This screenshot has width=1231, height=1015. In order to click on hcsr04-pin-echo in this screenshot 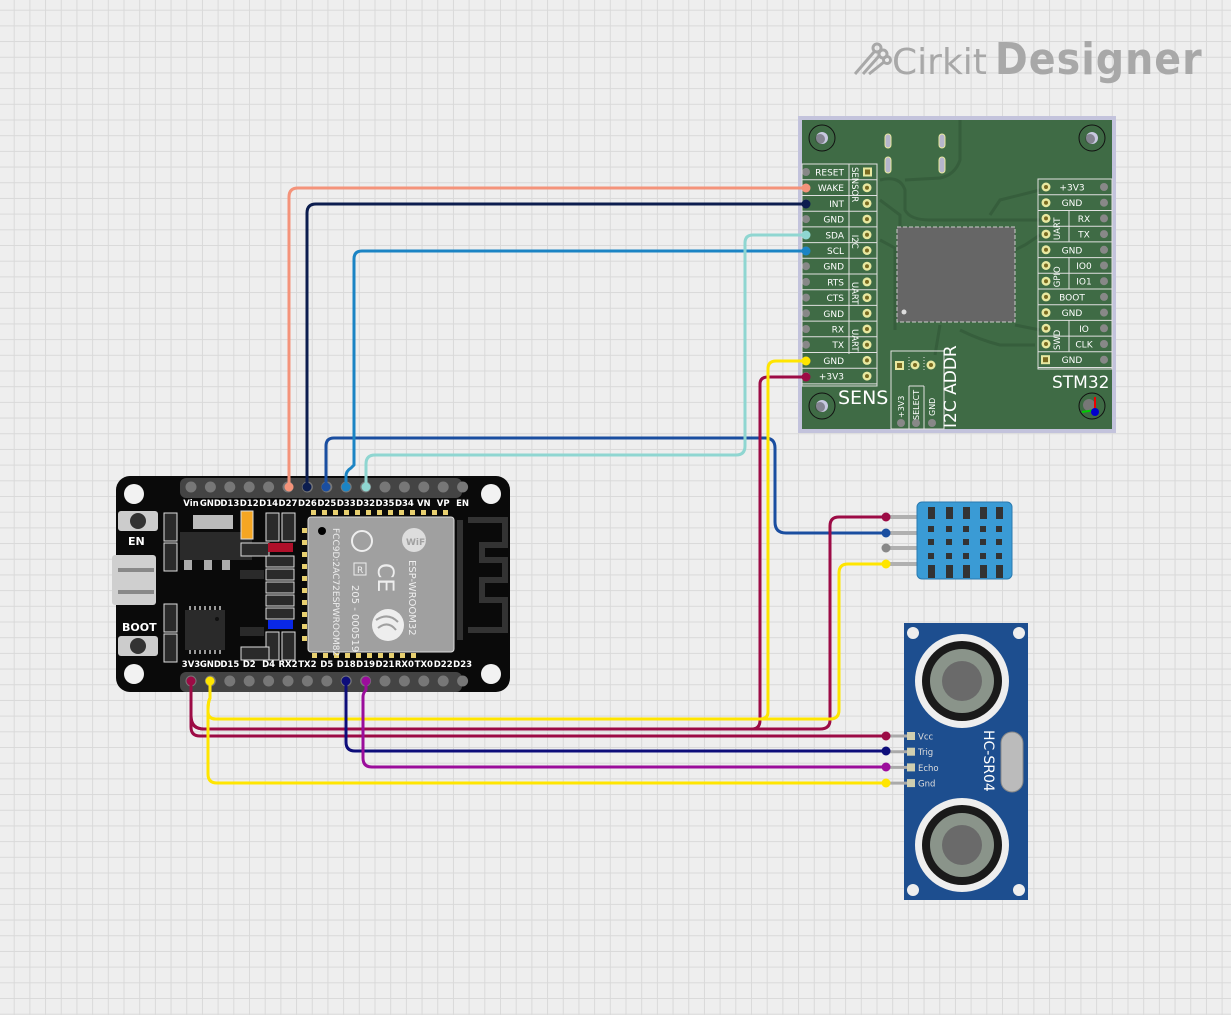, I will do `click(911, 767)`.